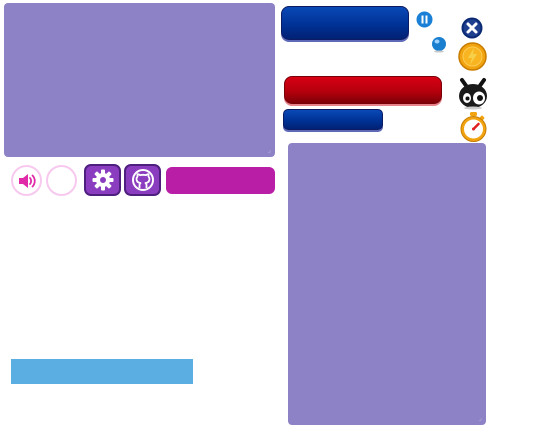  I want to click on red-pill-button, so click(363, 90).